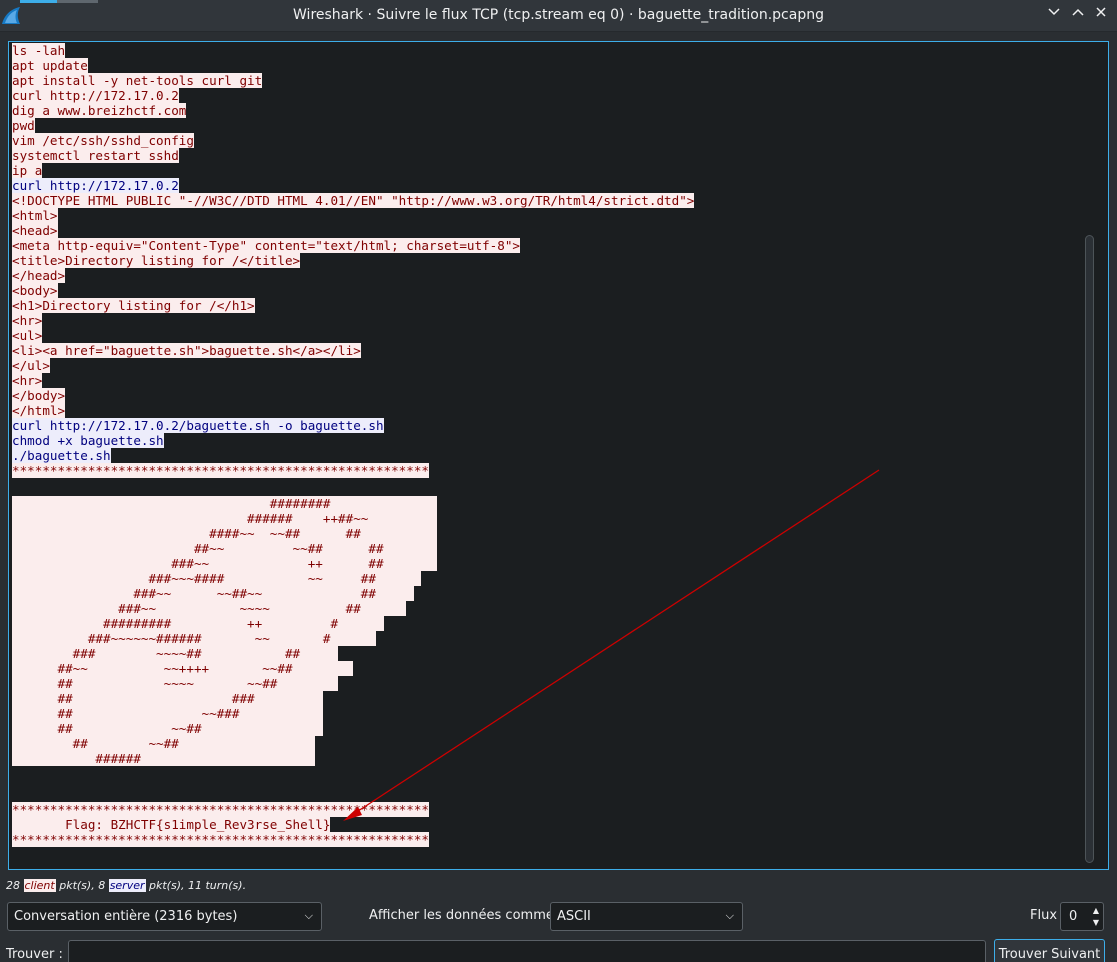  What do you see at coordinates (574, 916) in the screenshot?
I see `show-as-select-value: ASCII` at bounding box center [574, 916].